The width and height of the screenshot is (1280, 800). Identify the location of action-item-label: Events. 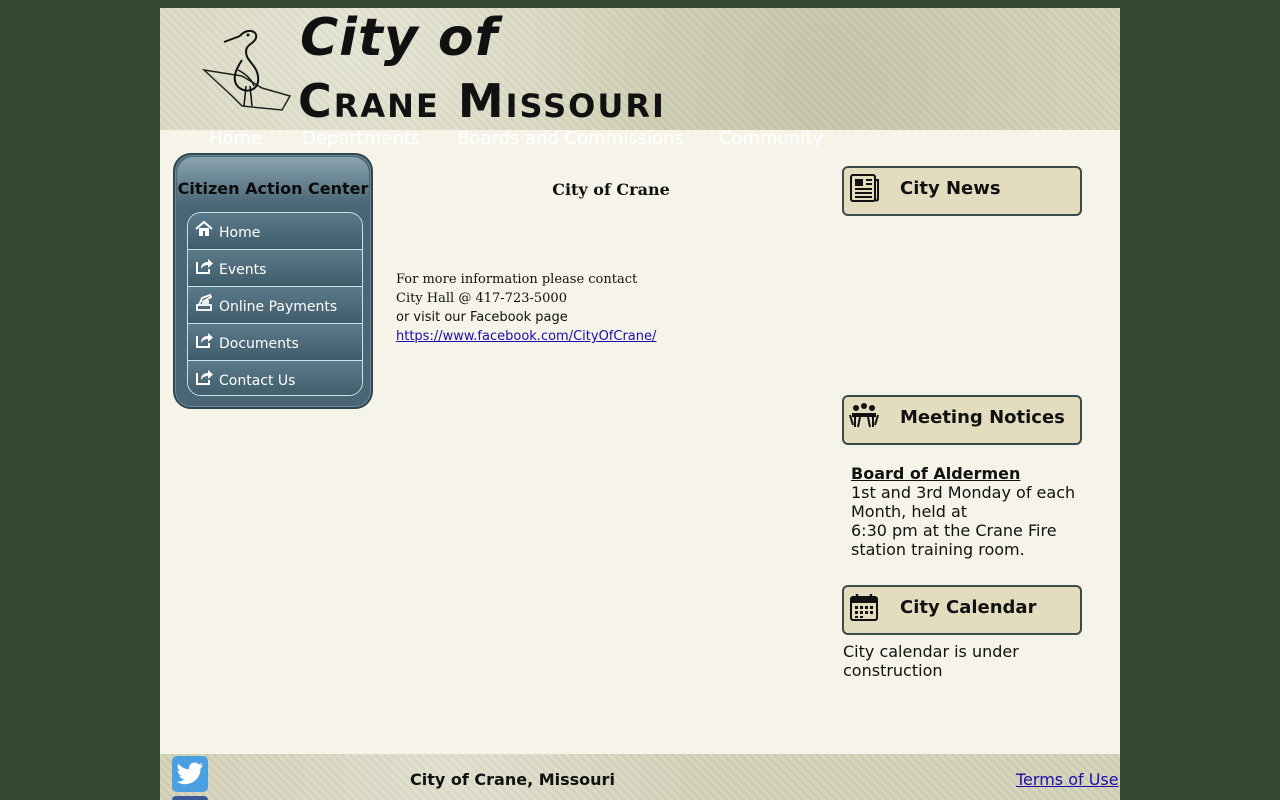
(243, 270).